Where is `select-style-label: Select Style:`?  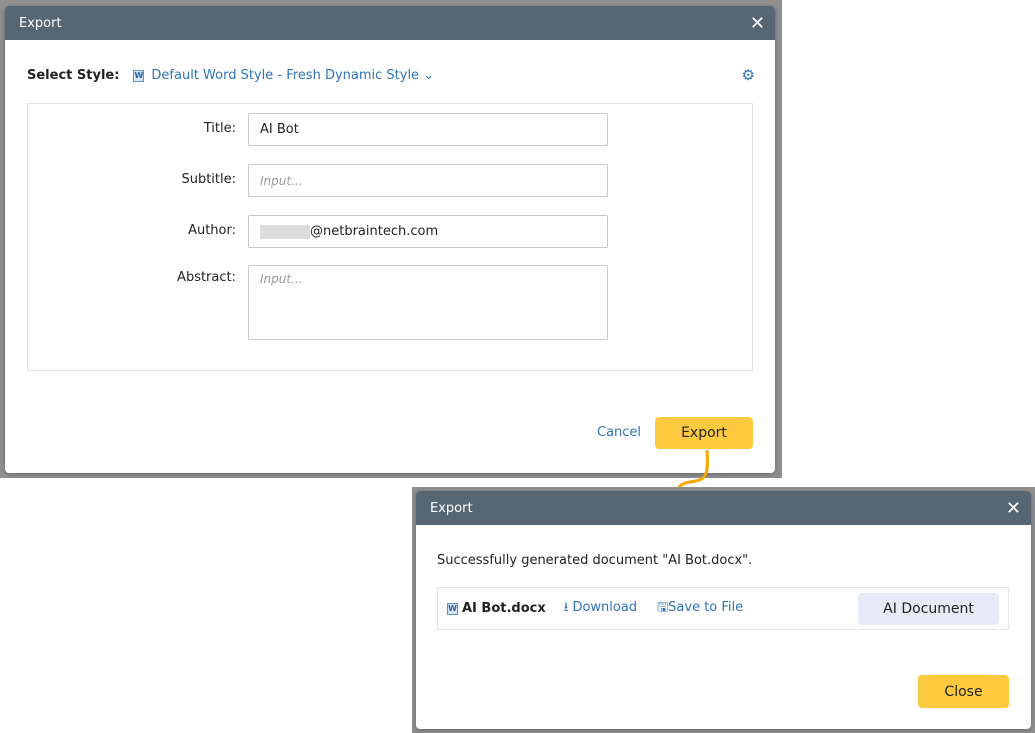
select-style-label: Select Style: is located at coordinates (73, 75).